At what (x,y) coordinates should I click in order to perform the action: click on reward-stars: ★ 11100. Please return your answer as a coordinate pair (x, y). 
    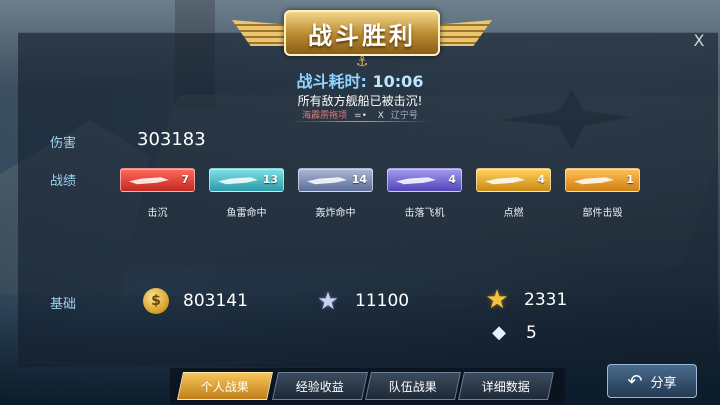
    Looking at the image, I should click on (362, 301).